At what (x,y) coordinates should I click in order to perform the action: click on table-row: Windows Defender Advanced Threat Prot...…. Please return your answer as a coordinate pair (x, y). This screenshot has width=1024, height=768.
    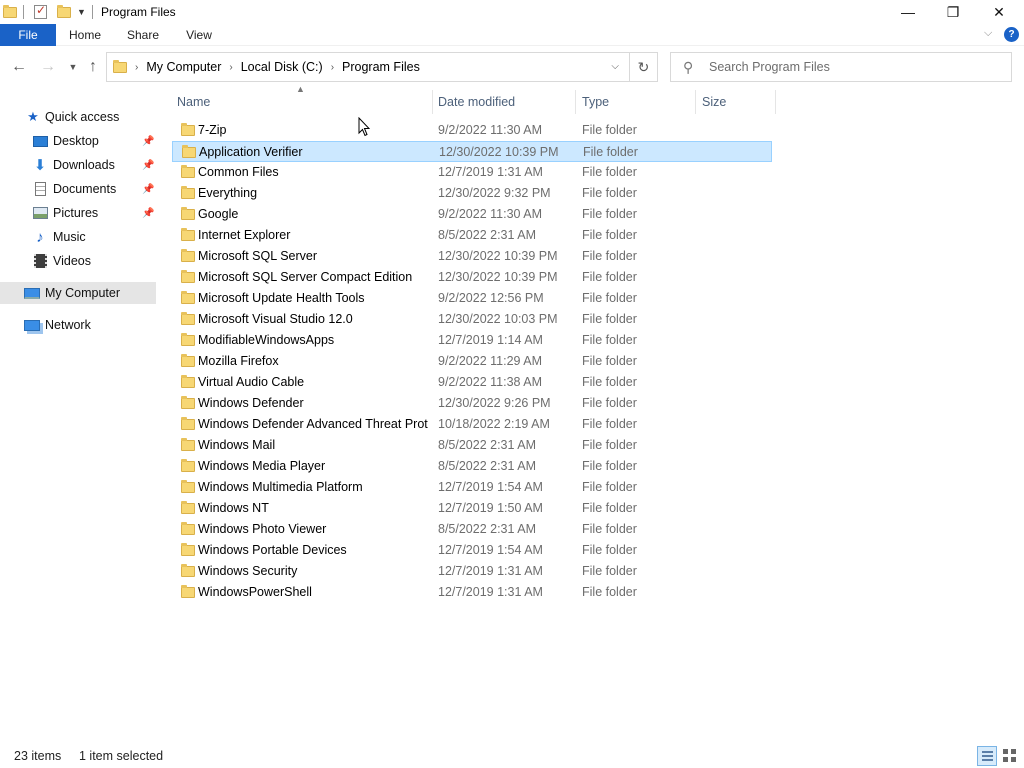
    Looking at the image, I should click on (472, 424).